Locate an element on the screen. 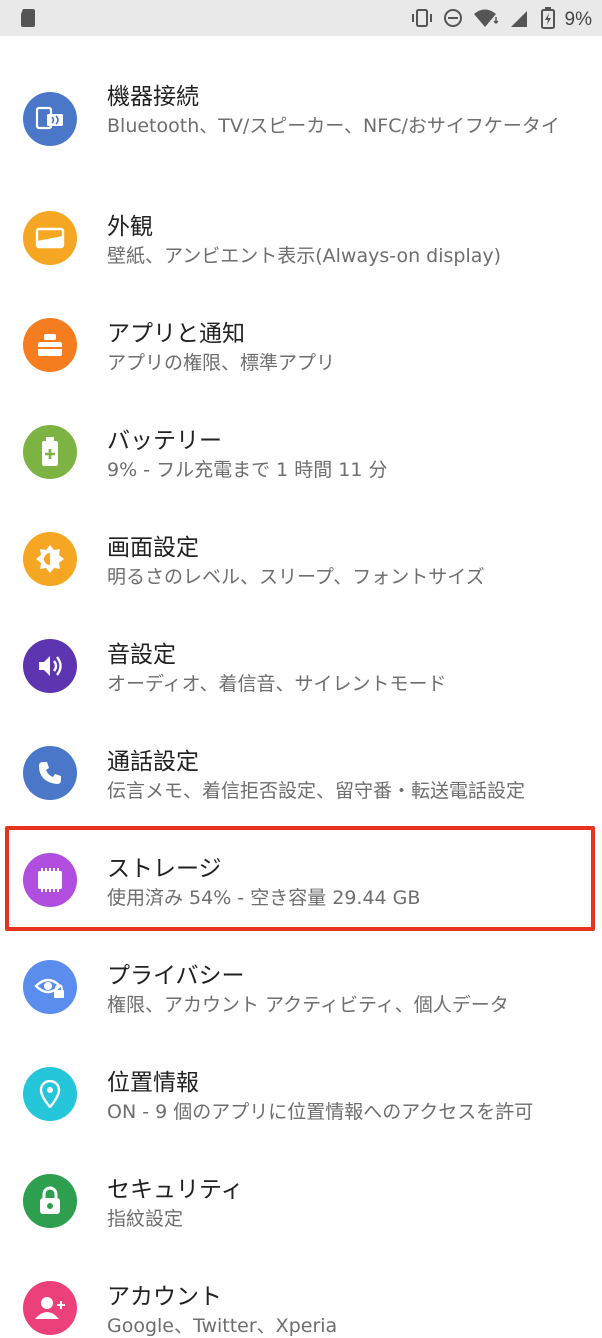 The height and width of the screenshot is (1338, 602). item-subtitle: ON - 9 個のアプリに位置情報へのアクセスを許可 is located at coordinates (320, 1112).